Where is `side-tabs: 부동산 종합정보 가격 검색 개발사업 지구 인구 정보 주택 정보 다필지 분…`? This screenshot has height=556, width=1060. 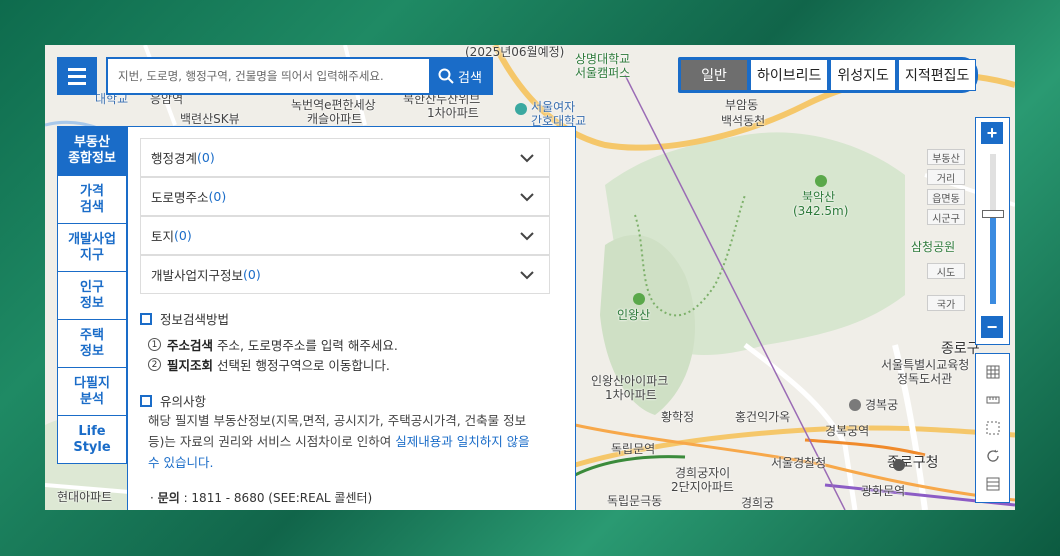
side-tabs: 부동산 종합정보 가격 검색 개발사업 지구 인구 정보 주택 정보 다필지 분… is located at coordinates (92, 295).